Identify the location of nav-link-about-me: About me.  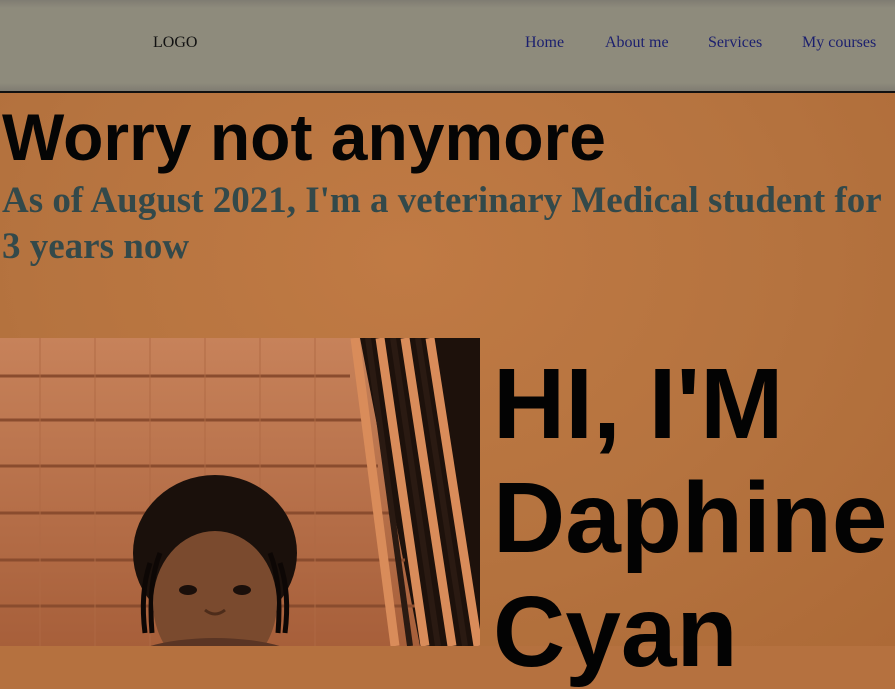
(637, 43).